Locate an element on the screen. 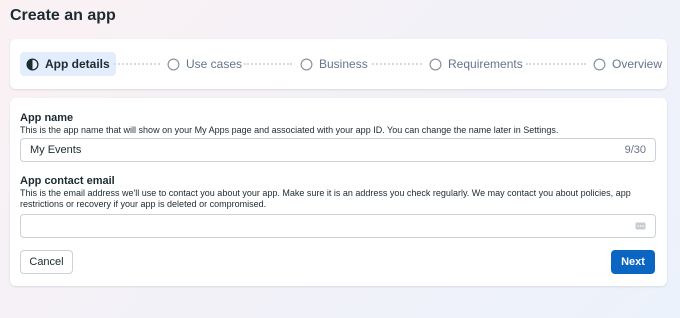 The height and width of the screenshot is (318, 680). step-label: Use cases is located at coordinates (214, 64).